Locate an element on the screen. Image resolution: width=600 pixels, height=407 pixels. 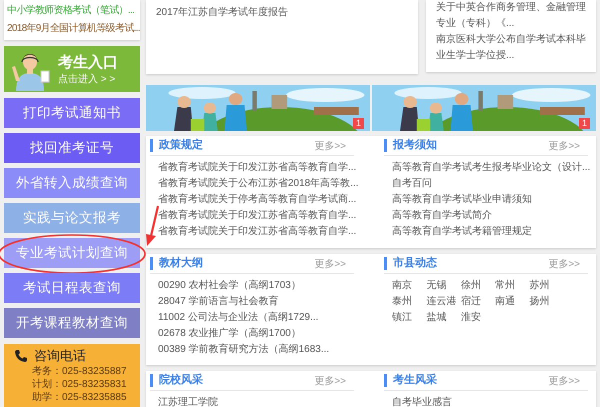
city-link: 淮安 is located at coordinates (478, 318).